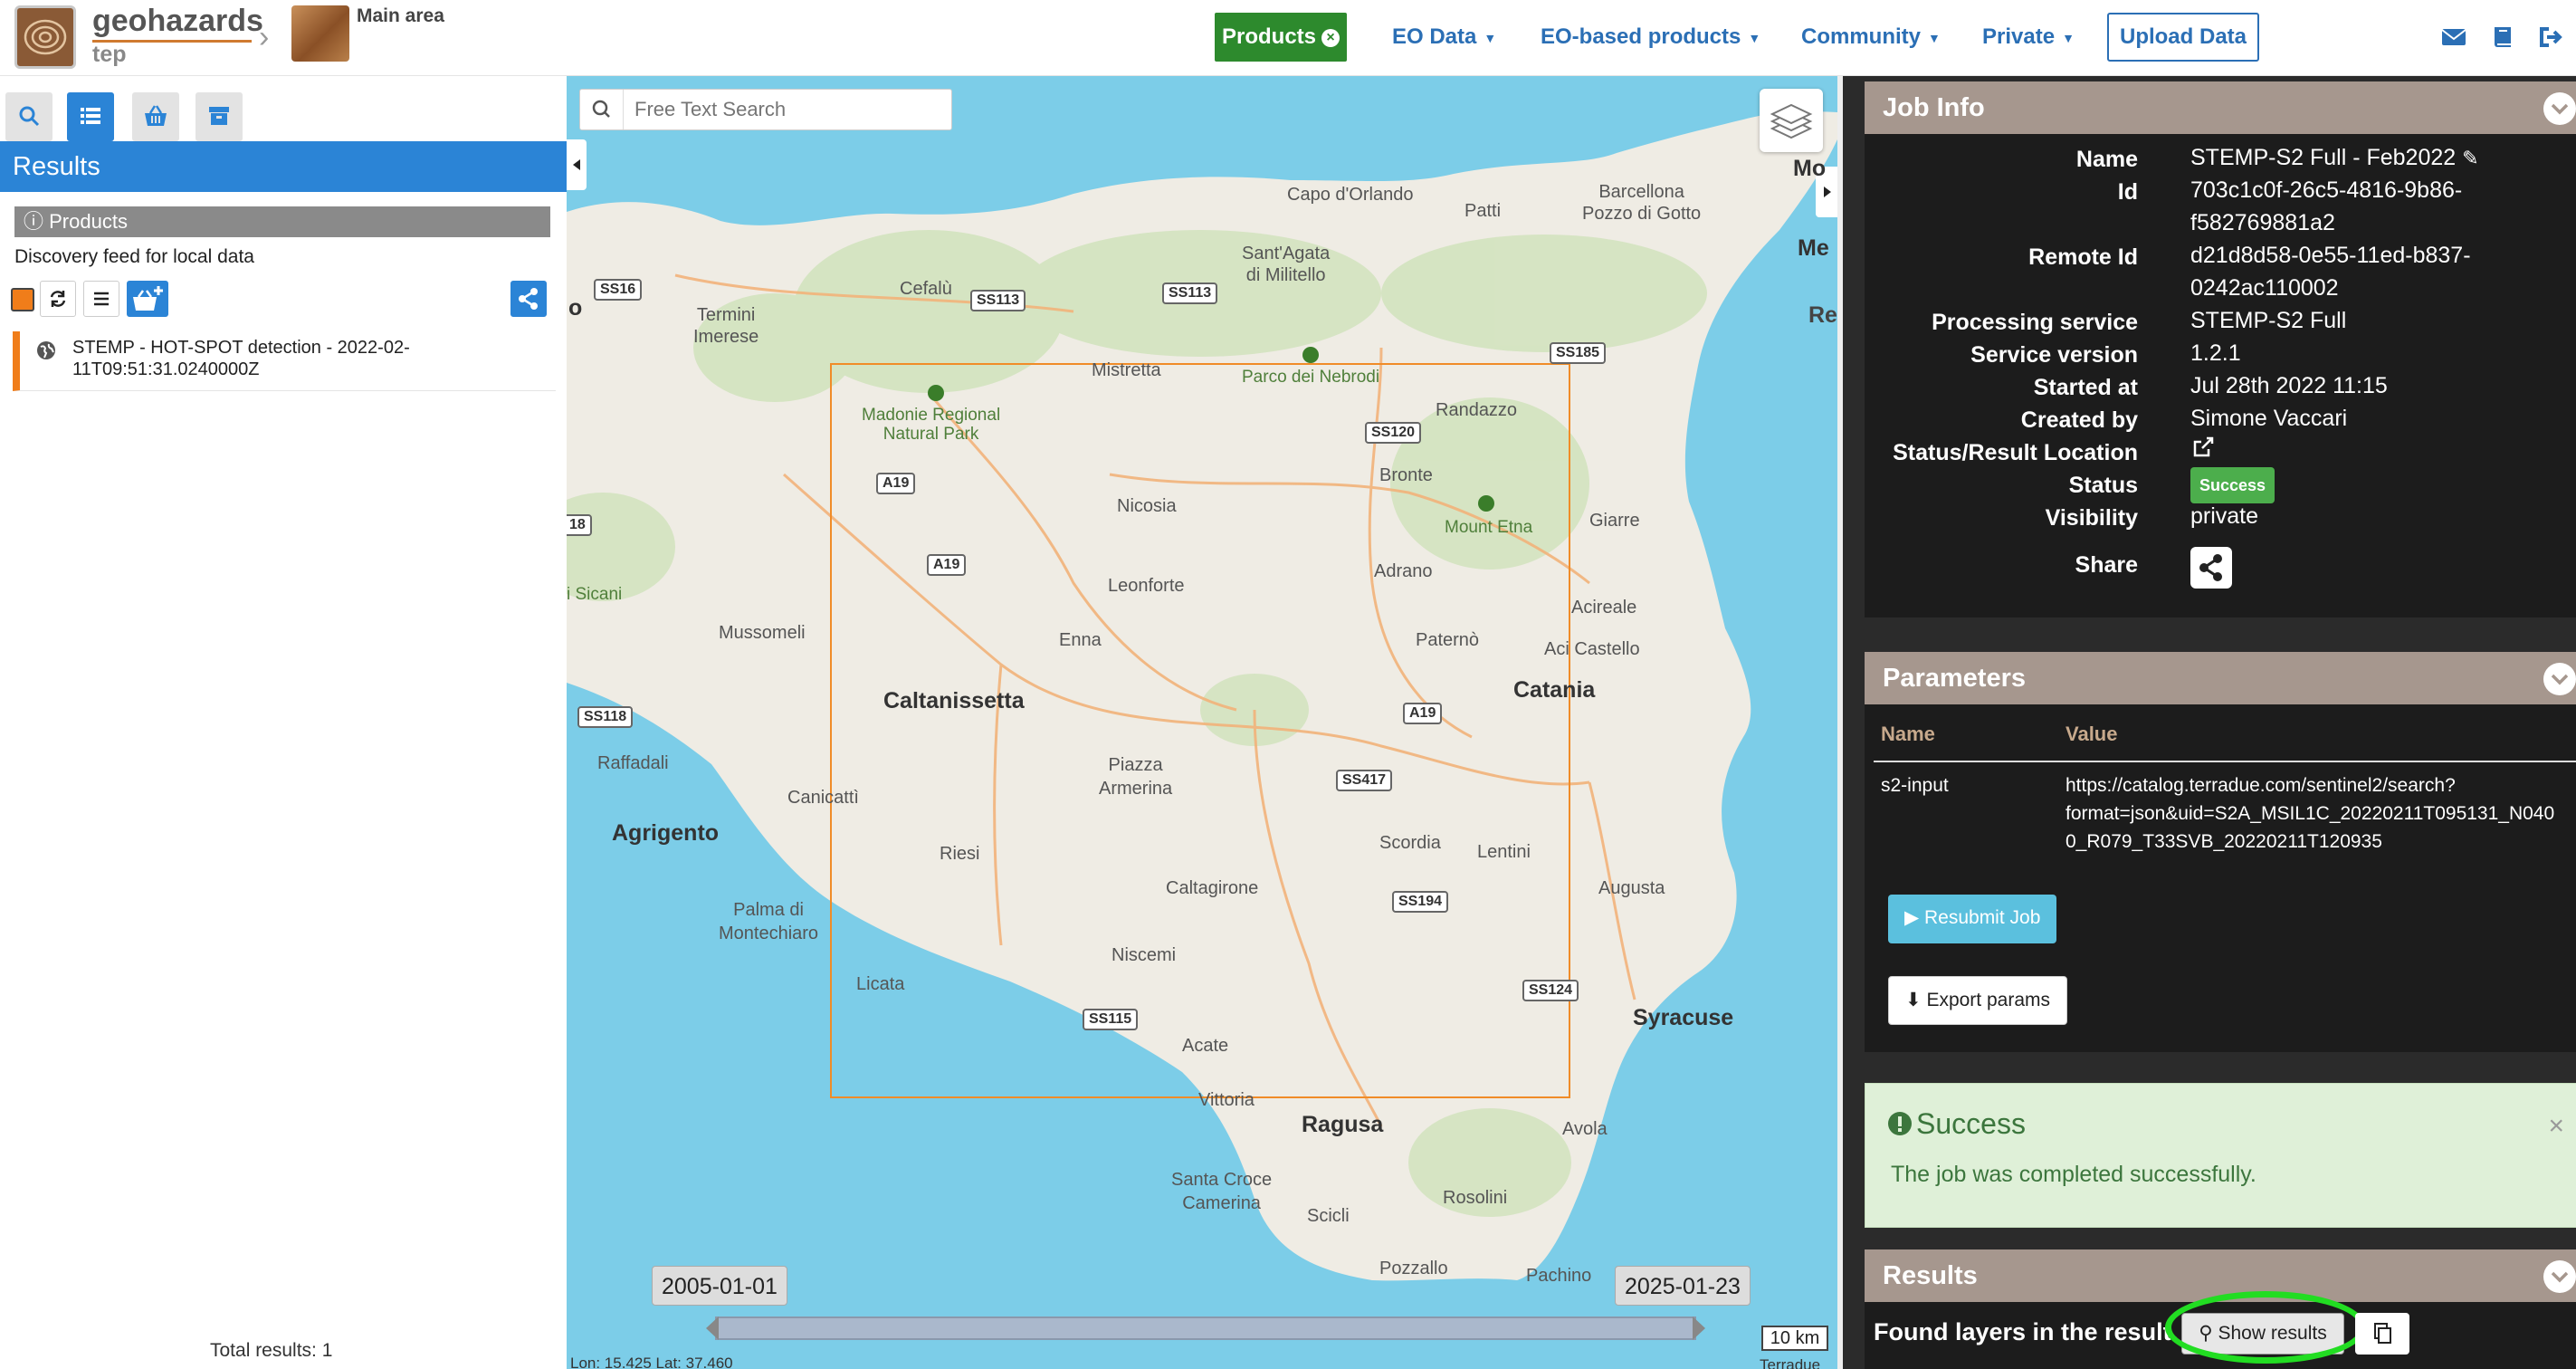 The width and height of the screenshot is (2576, 1369). What do you see at coordinates (762, 633) in the screenshot?
I see `map-label: Mussomeli` at bounding box center [762, 633].